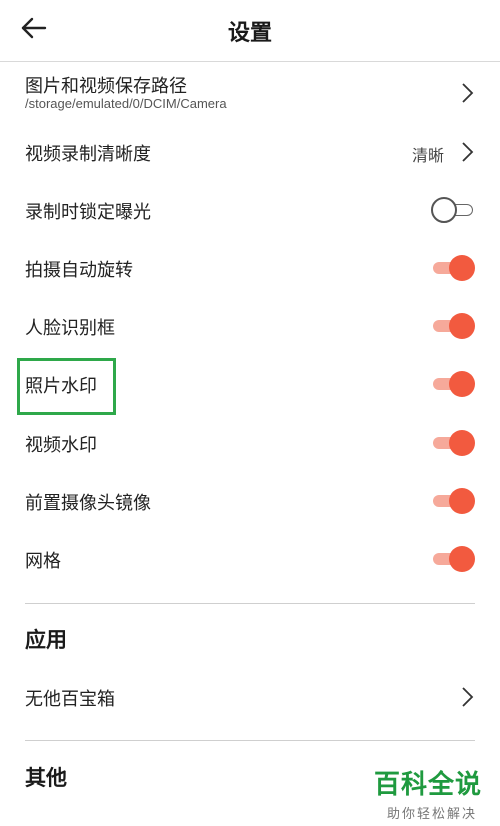 Image resolution: width=500 pixels, height=826 pixels. I want to click on face-frame-toggle, so click(453, 326).